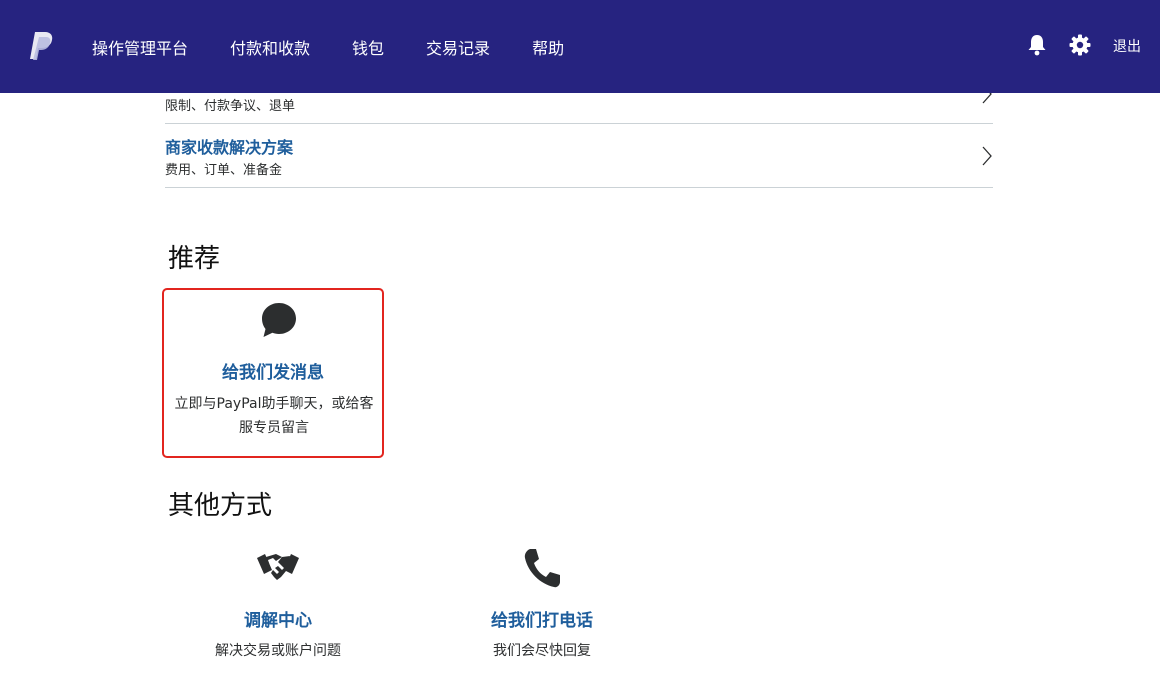 This screenshot has height=691, width=1160. I want to click on chat-bubble-icon, so click(279, 320).